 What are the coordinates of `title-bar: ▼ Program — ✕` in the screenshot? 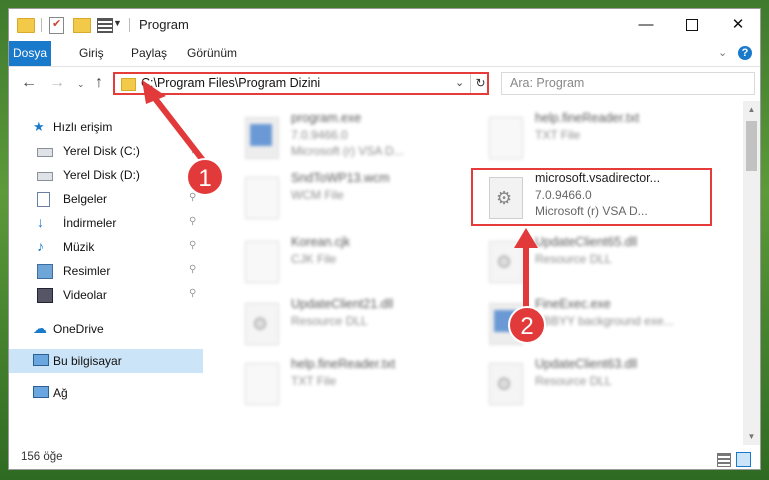 It's located at (384, 25).